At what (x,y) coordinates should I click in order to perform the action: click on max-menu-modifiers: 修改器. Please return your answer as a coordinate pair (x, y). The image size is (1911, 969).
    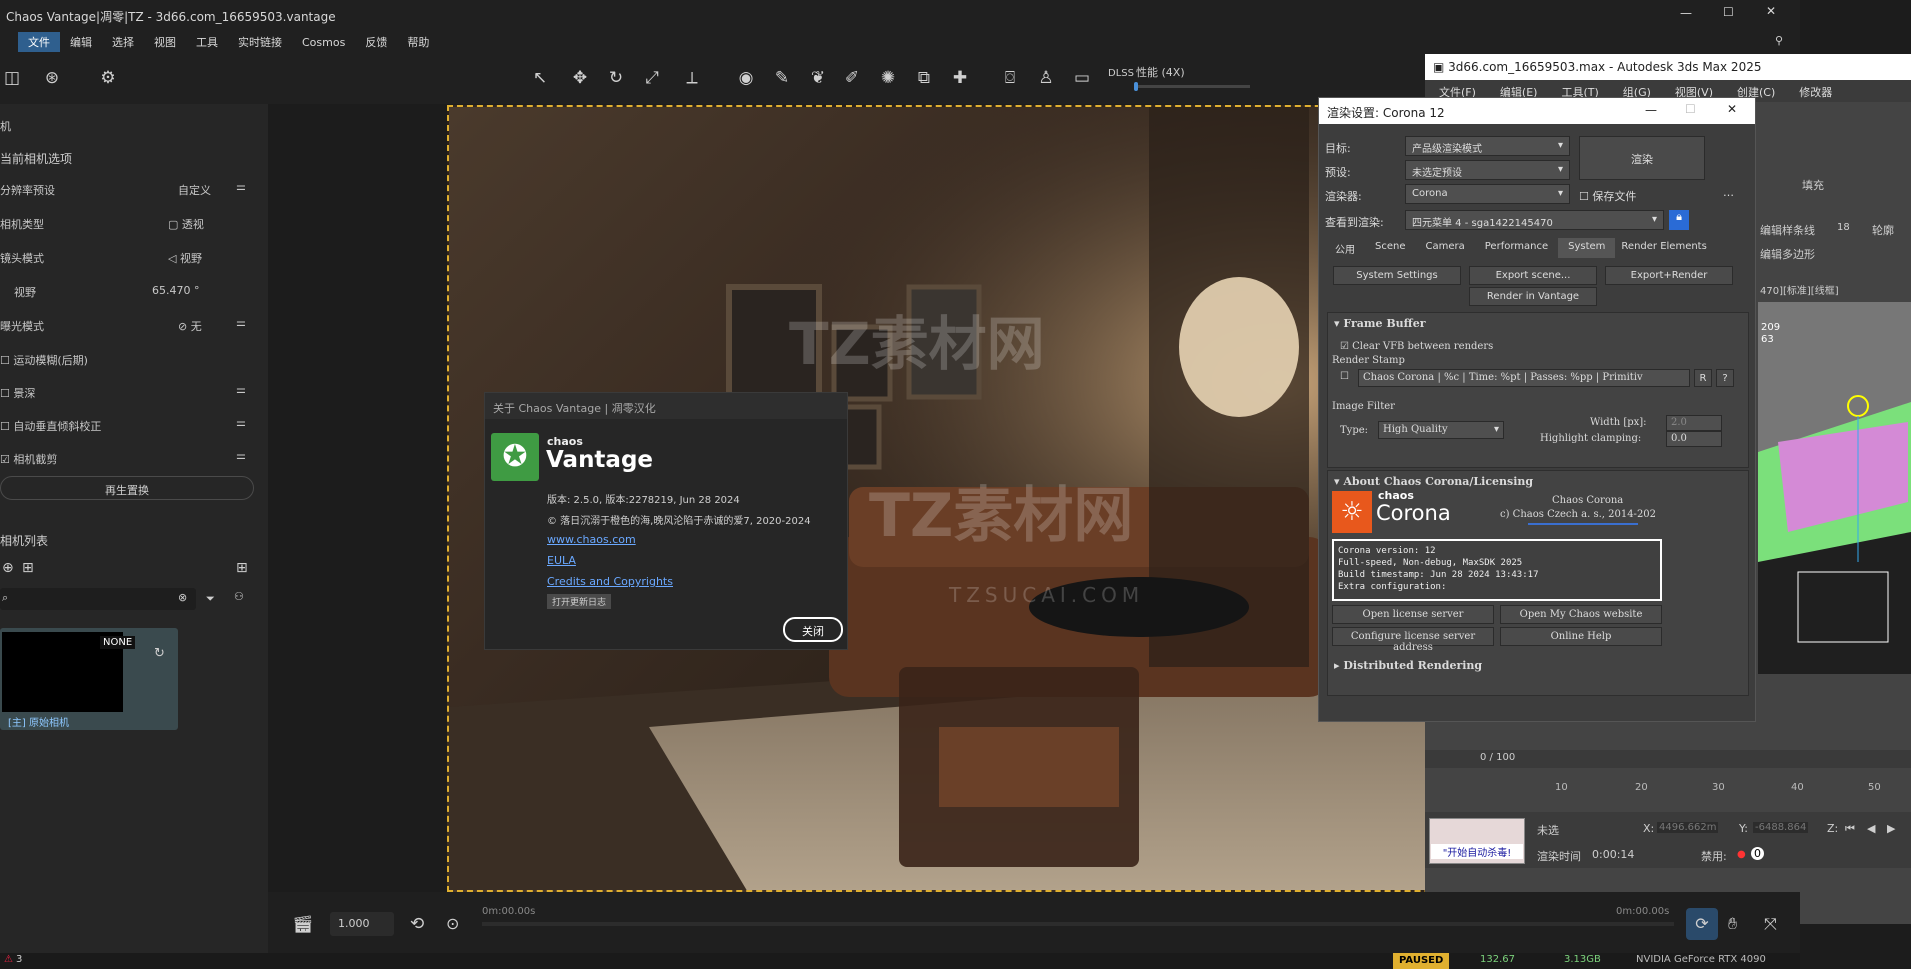
    Looking at the image, I should click on (1815, 91).